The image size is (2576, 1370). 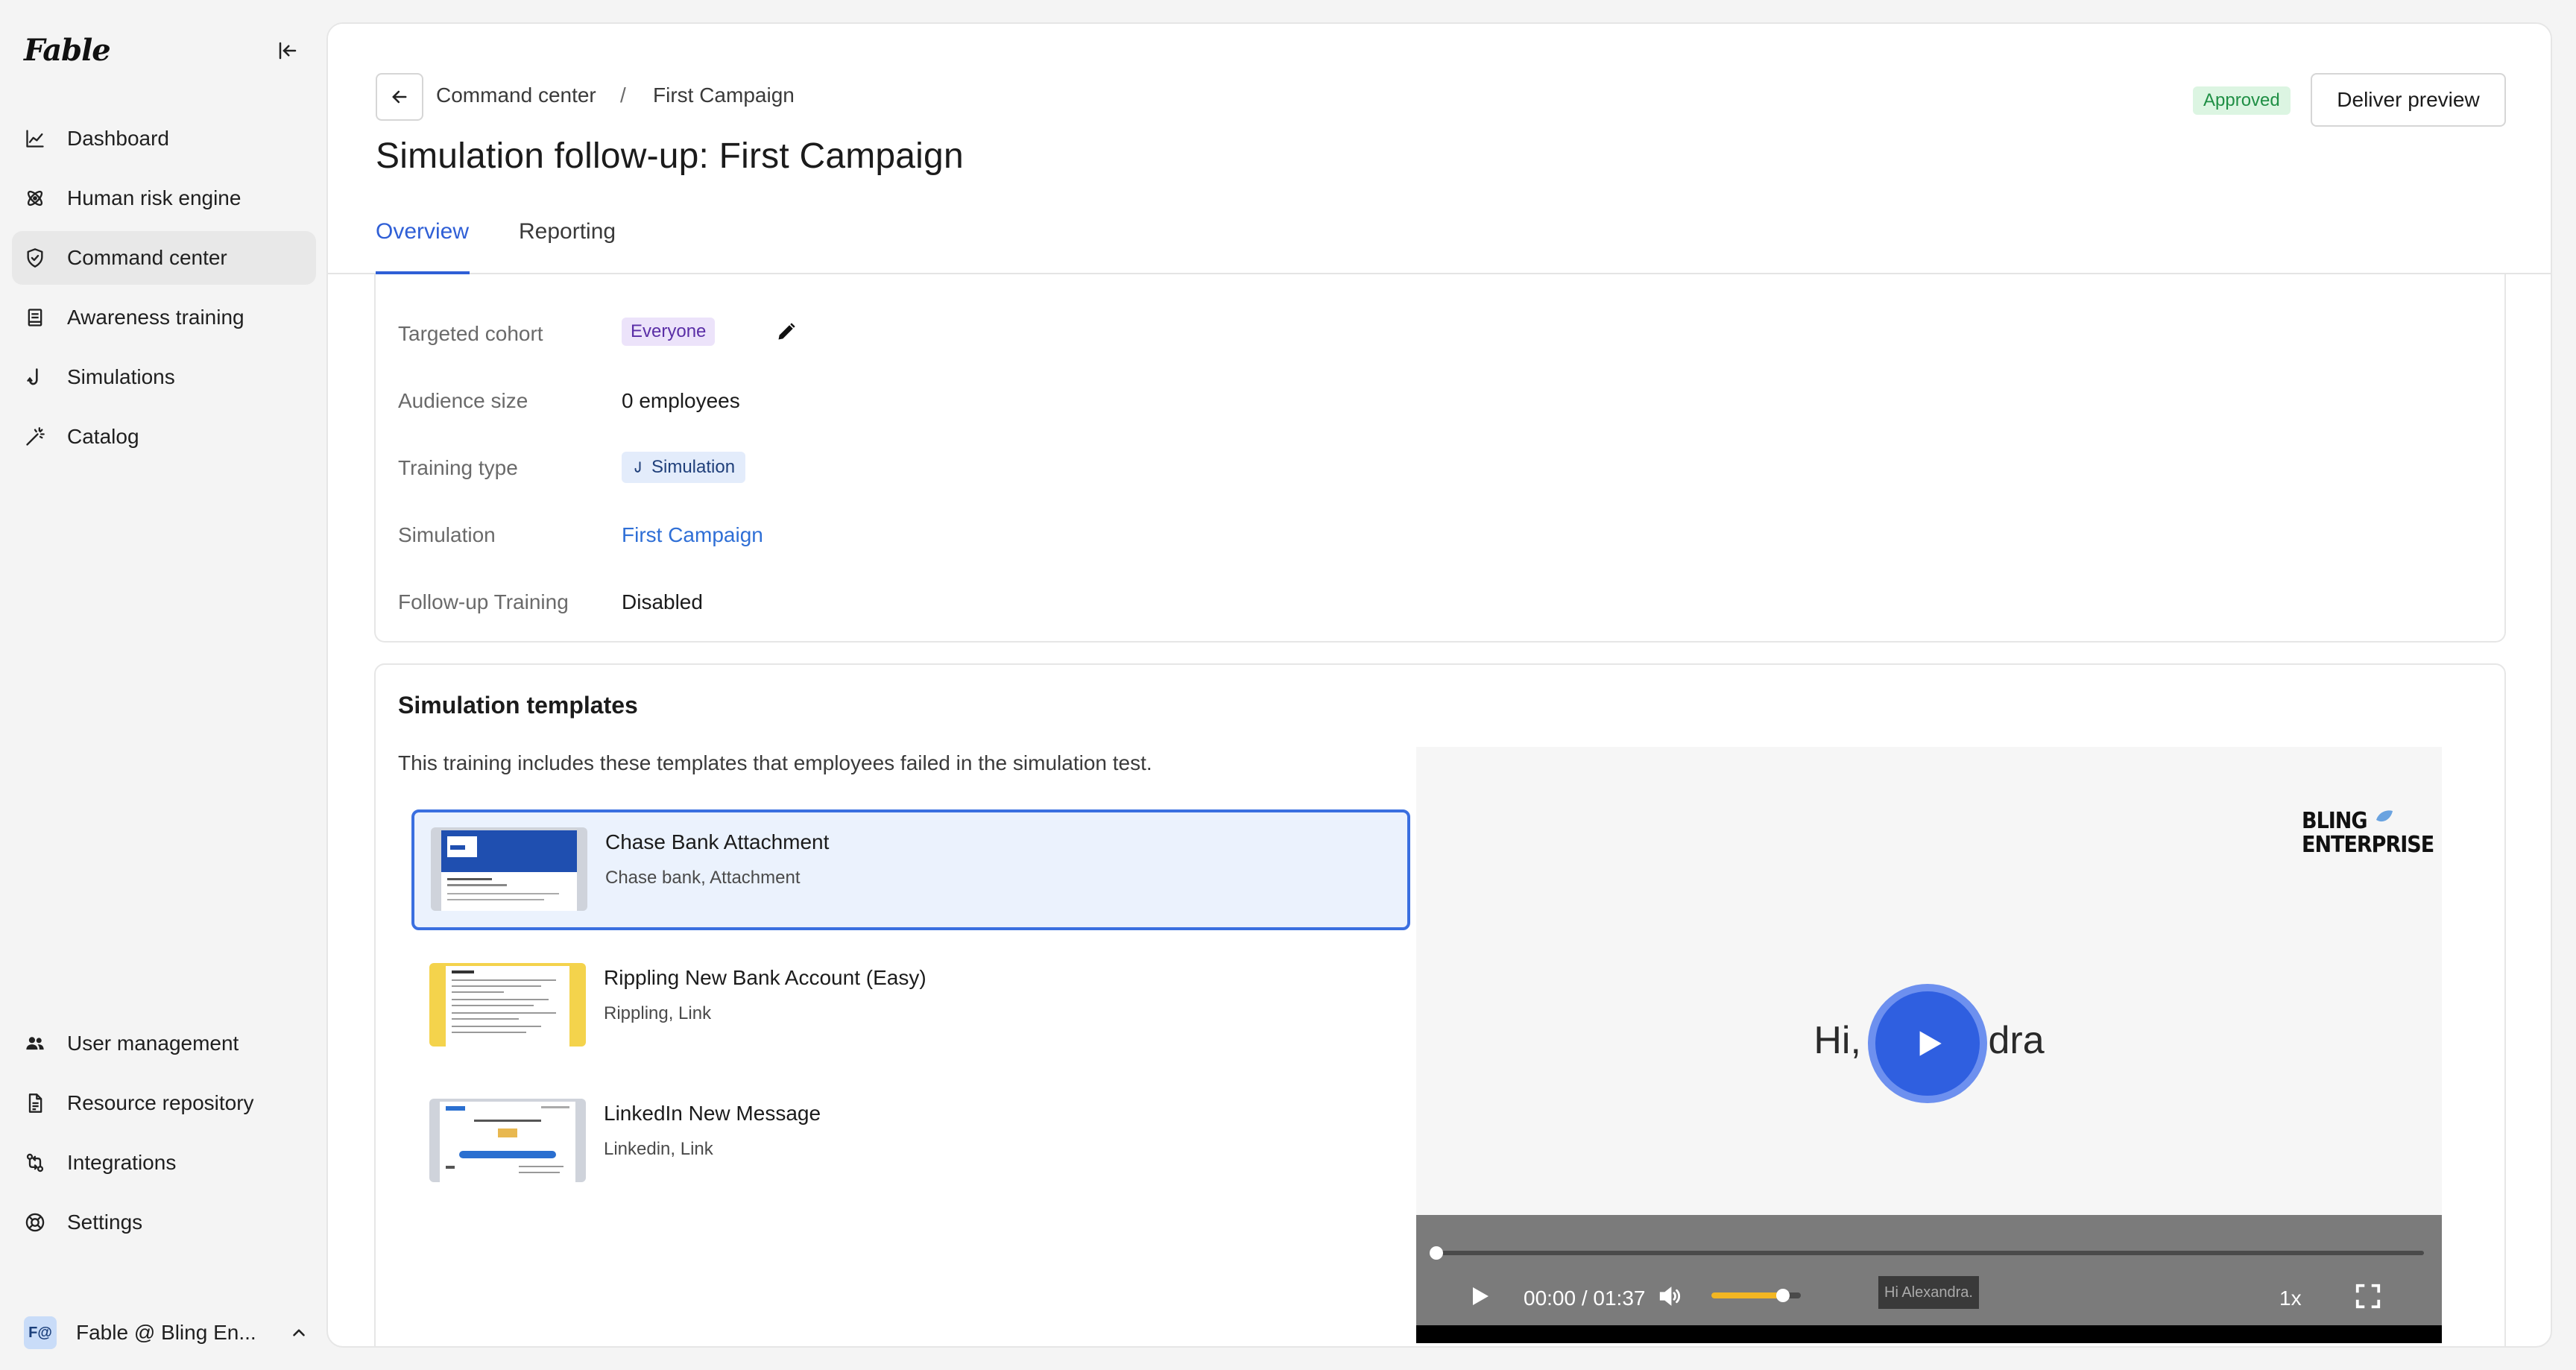 I want to click on sidebar-item-label: Resource repository, so click(x=160, y=1102).